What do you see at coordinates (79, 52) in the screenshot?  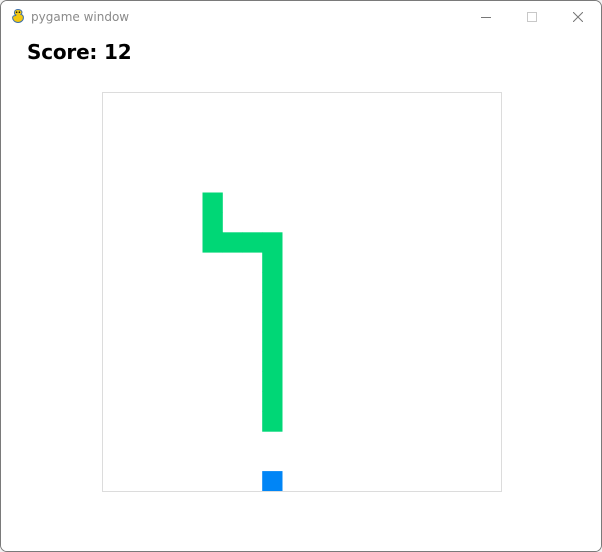 I see `score-label: Score: 12` at bounding box center [79, 52].